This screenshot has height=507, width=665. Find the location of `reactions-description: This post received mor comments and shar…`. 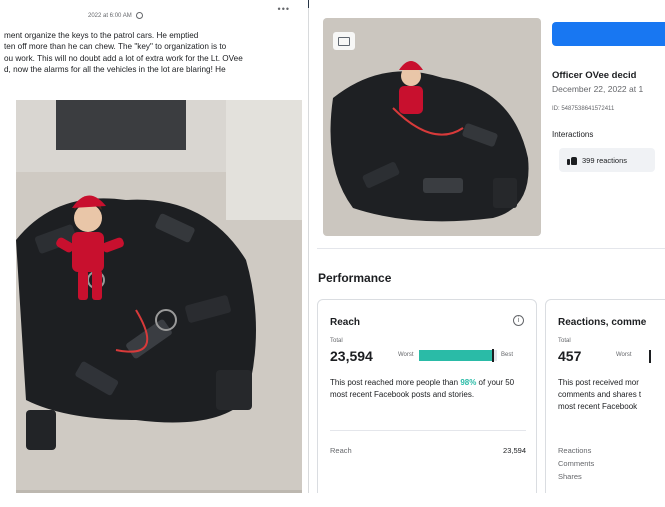

reactions-description: This post received mor comments and shar… is located at coordinates (611, 395).